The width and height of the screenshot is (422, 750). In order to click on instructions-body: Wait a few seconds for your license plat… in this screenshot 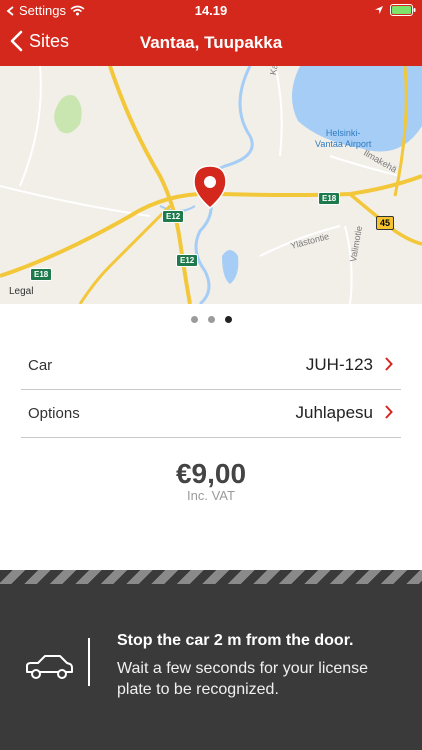, I will do `click(243, 679)`.